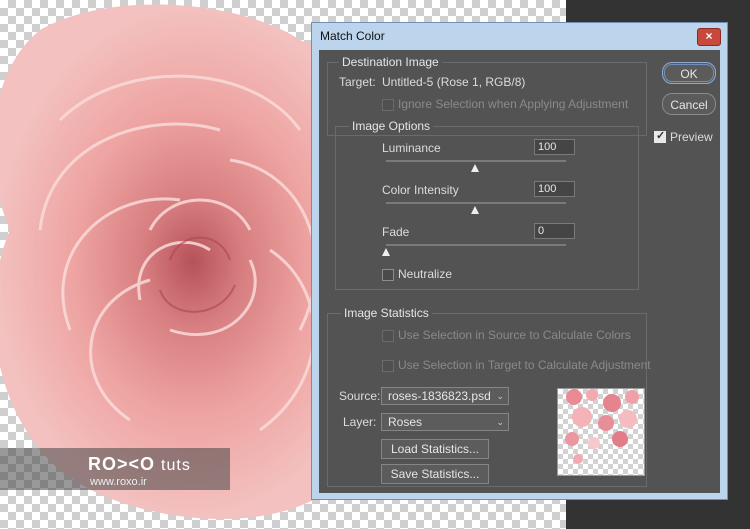 This screenshot has width=750, height=529. Describe the element at coordinates (554, 147) in the screenshot. I see `luminance-input: 100` at that location.